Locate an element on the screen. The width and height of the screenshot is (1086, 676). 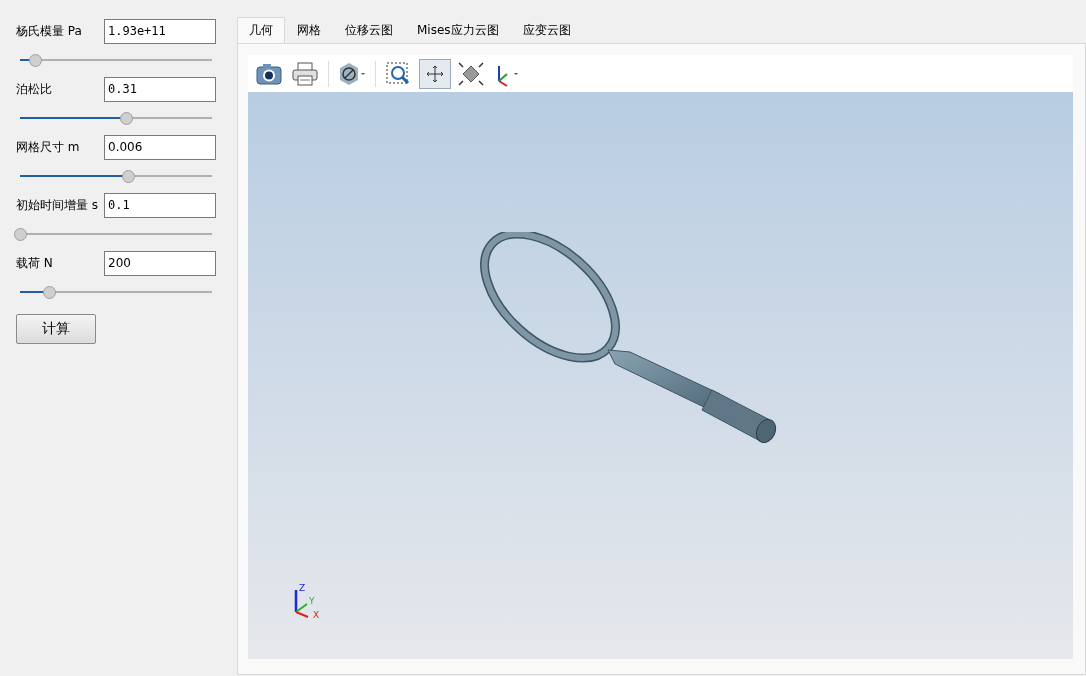
parameter-label: 网格尺寸 m is located at coordinates (48, 147).